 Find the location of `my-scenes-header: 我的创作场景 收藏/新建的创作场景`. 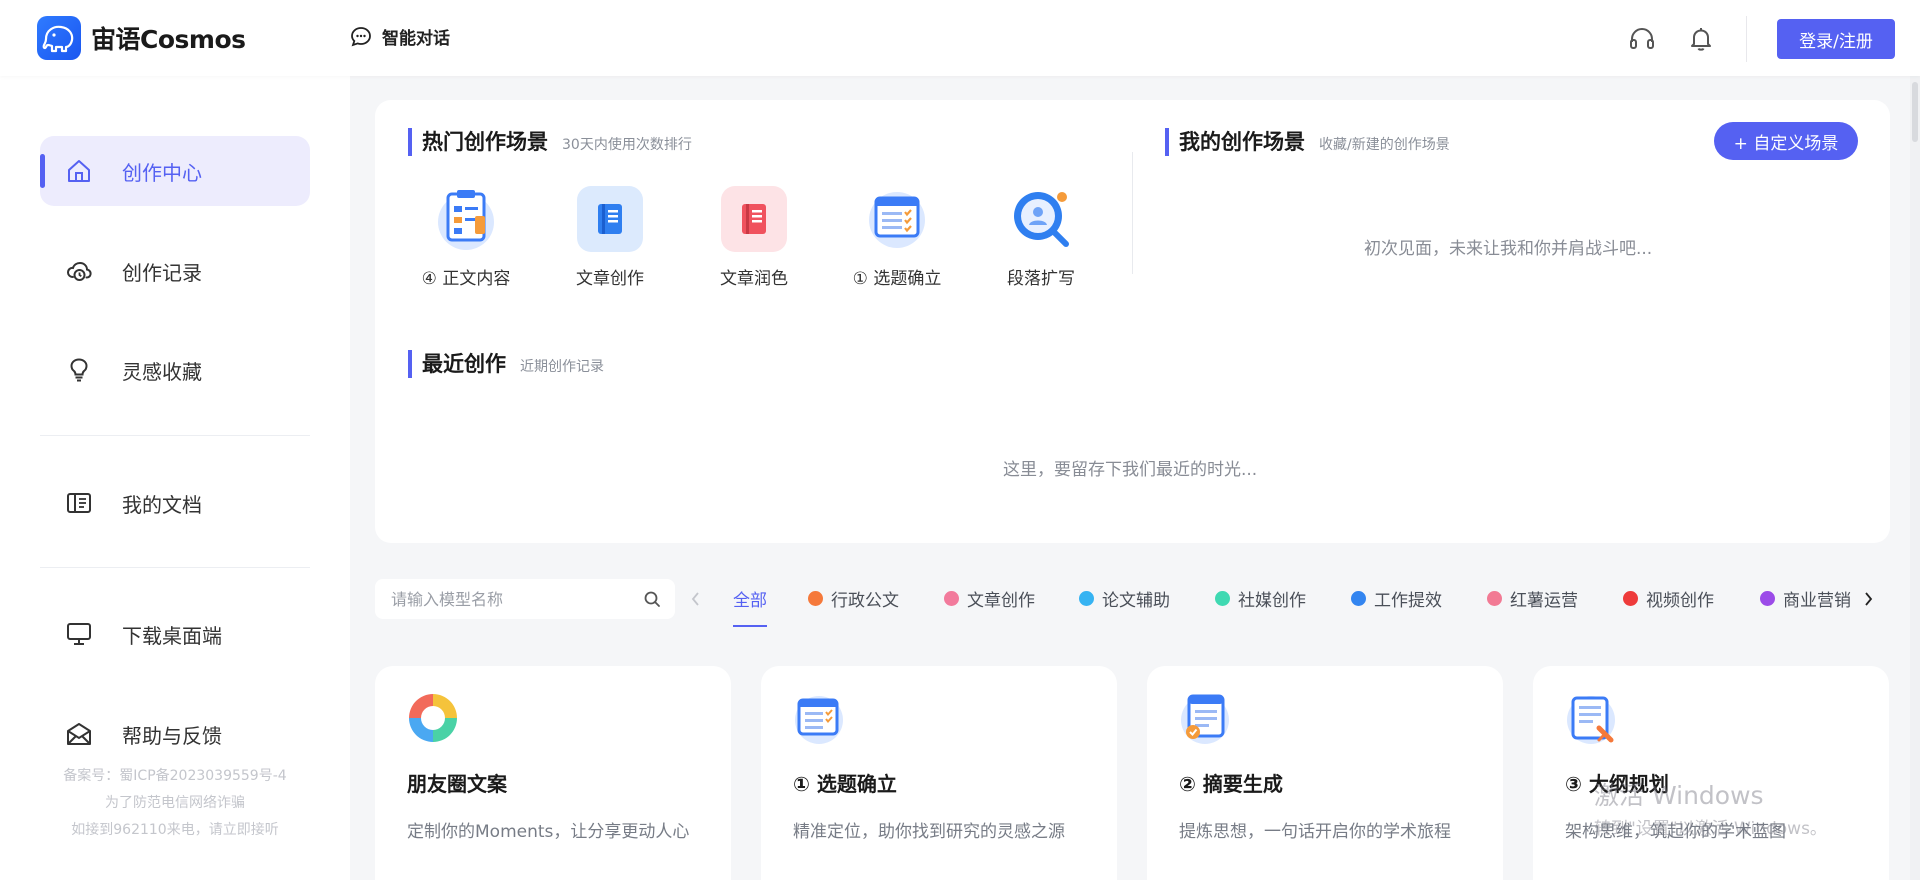

my-scenes-header: 我的创作场景 收藏/新建的创作场景 is located at coordinates (1307, 141).